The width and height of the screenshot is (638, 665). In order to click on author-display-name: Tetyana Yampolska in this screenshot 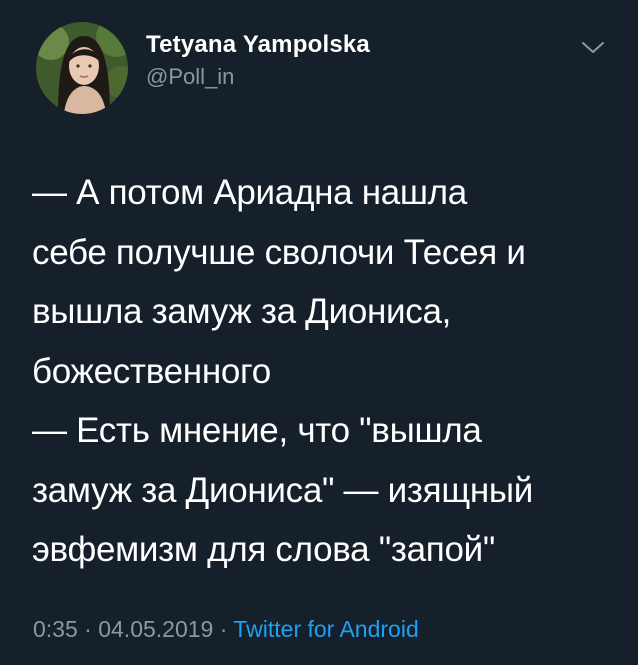, I will do `click(258, 45)`.